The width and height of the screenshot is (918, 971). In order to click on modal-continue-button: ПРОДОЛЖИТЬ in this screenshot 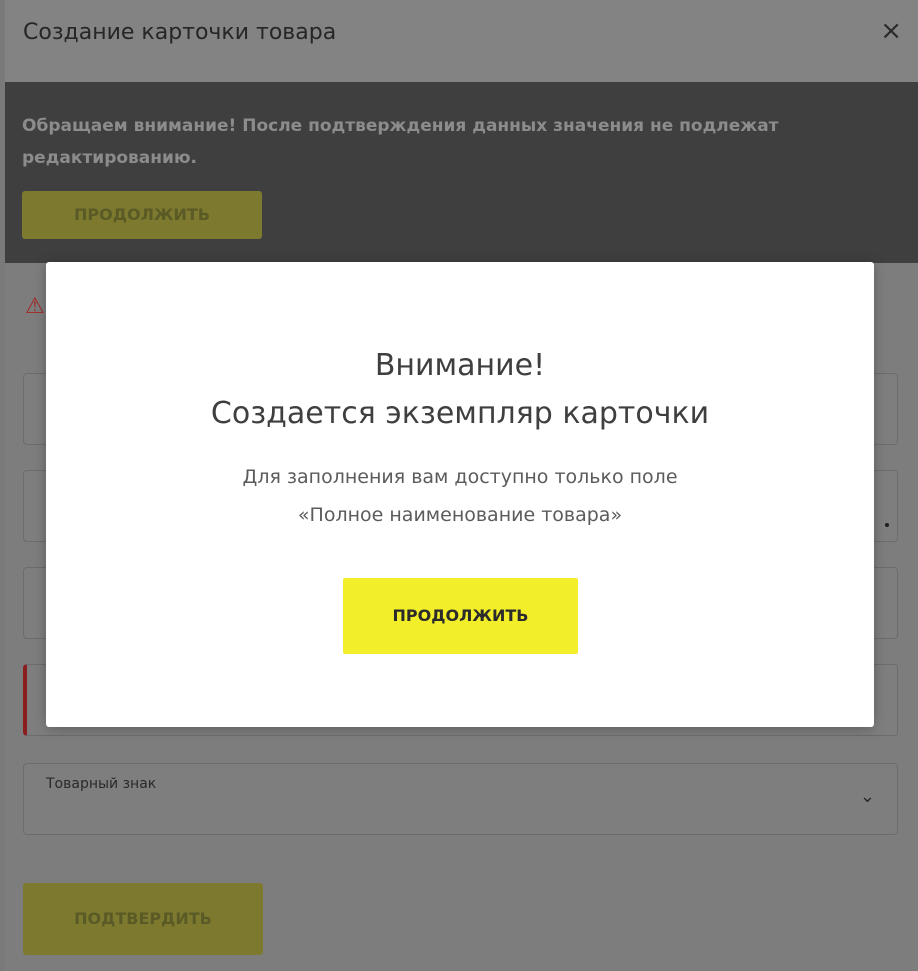, I will do `click(460, 616)`.